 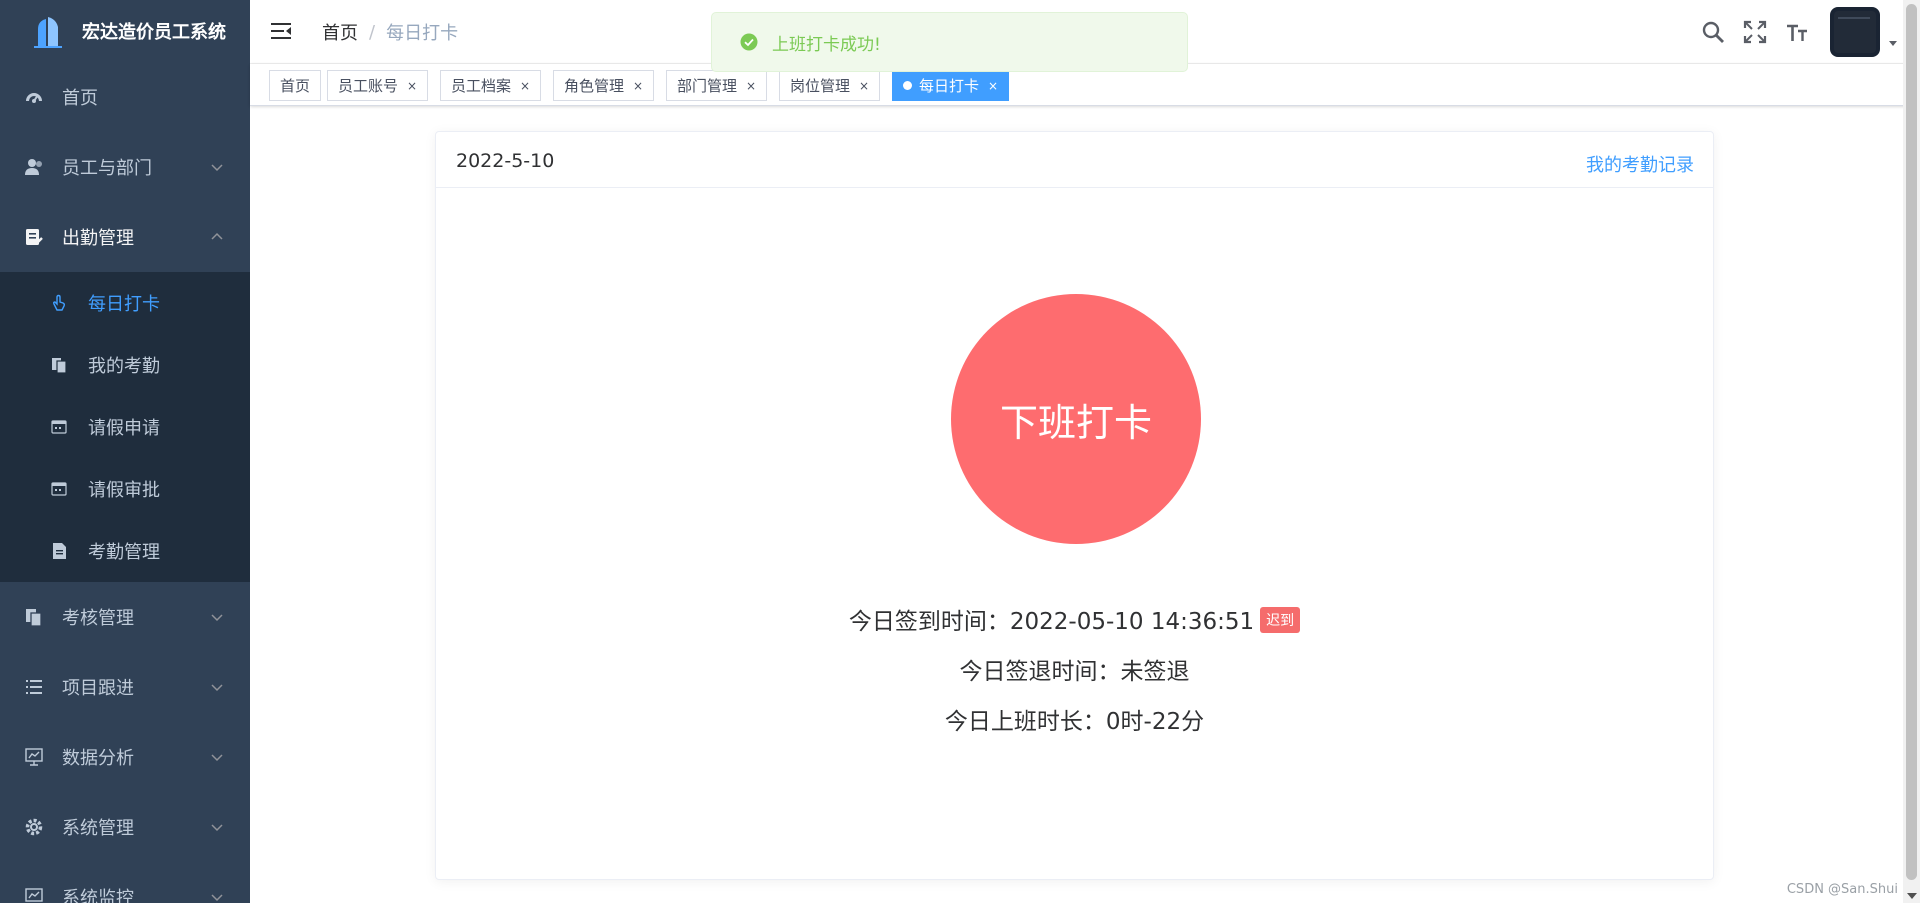 What do you see at coordinates (929, 622) in the screenshot?
I see `checkin-label: 今日签到时间：` at bounding box center [929, 622].